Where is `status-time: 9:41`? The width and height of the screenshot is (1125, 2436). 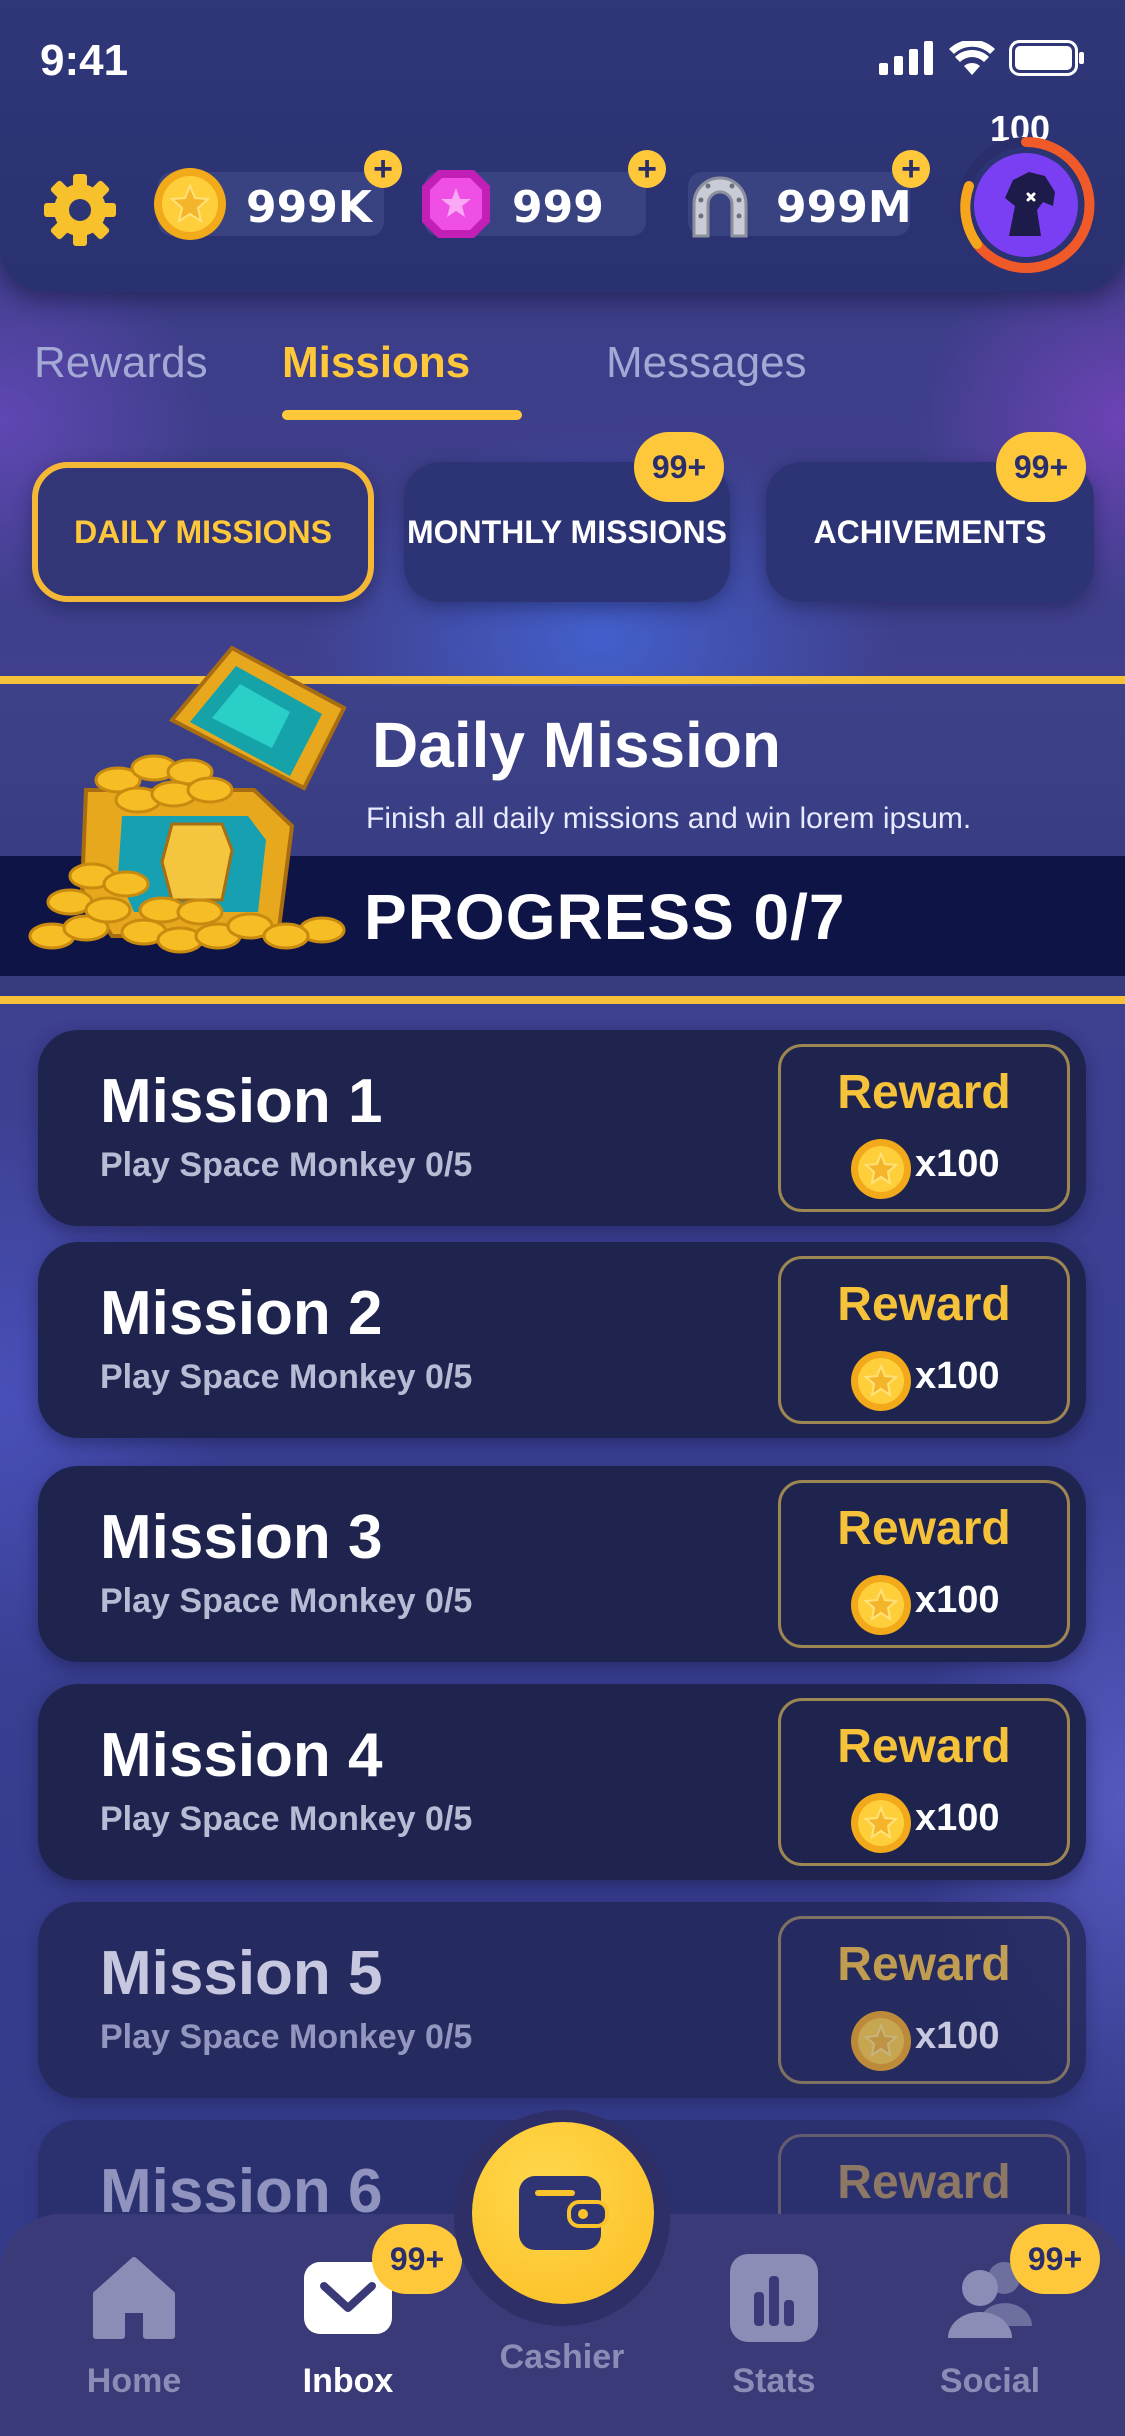
status-time: 9:41 is located at coordinates (84, 60).